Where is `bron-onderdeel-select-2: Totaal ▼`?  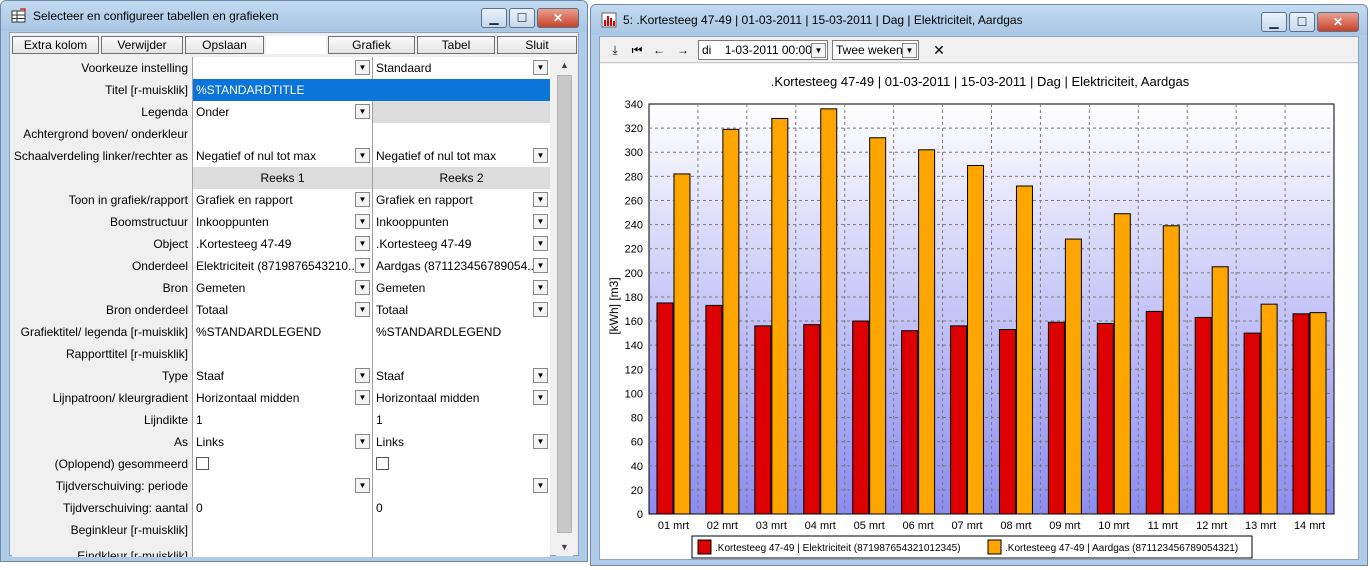 bron-onderdeel-select-2: Totaal ▼ is located at coordinates (461, 310).